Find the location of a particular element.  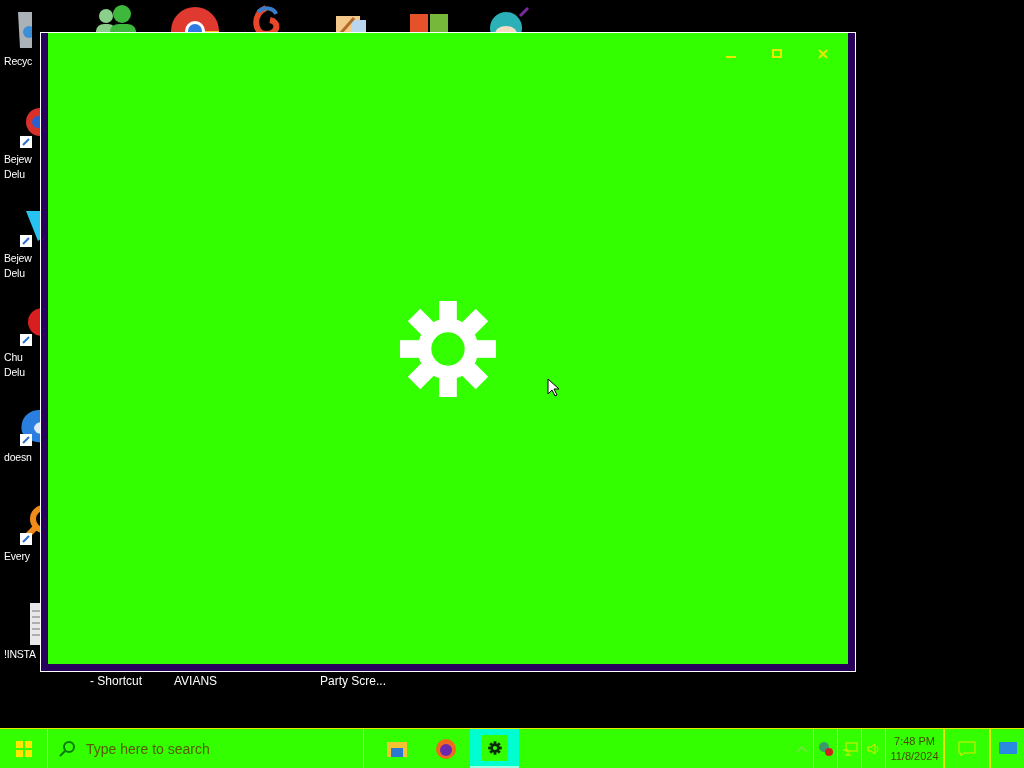

icon-label: Every is located at coordinates (16, 556).